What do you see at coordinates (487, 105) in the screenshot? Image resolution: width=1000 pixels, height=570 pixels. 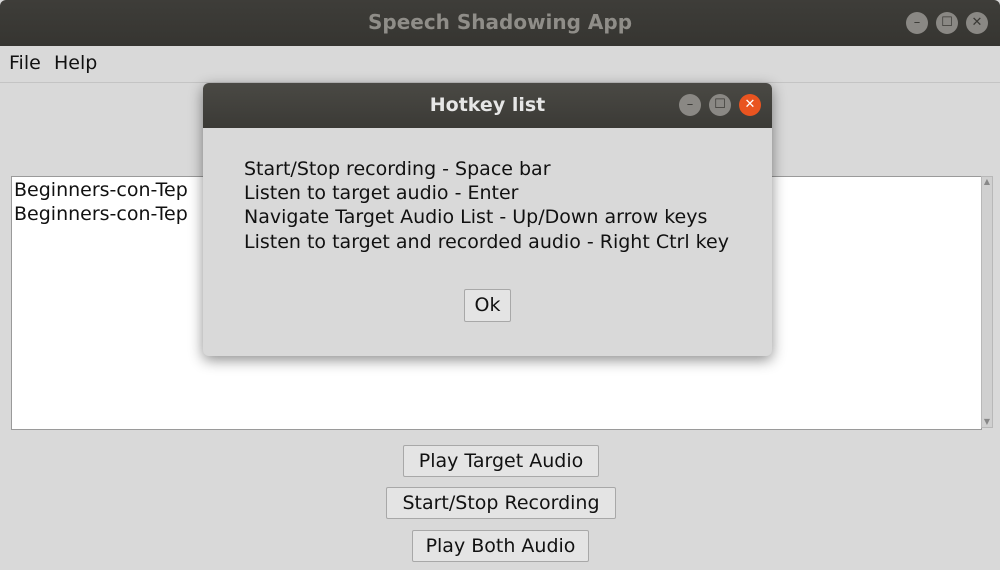 I see `dialog-titlebar: Hotkey list – ☐ ✕` at bounding box center [487, 105].